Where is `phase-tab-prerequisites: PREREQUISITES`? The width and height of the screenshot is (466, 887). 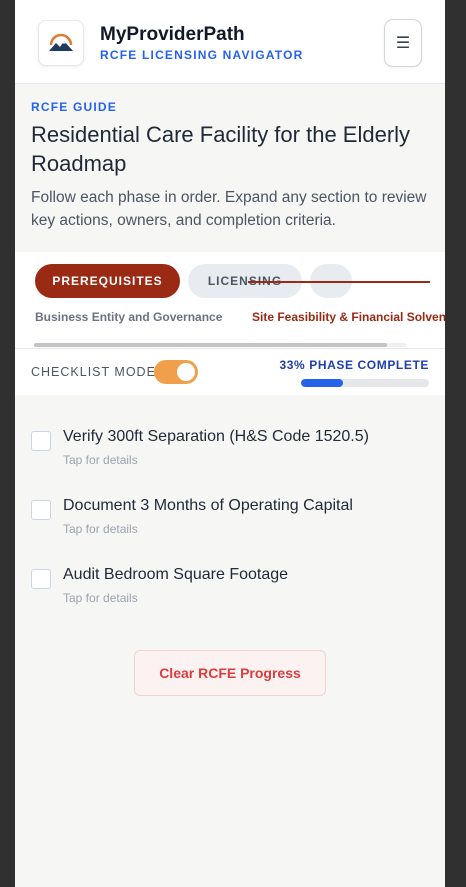
phase-tab-prerequisites: PREREQUISITES is located at coordinates (107, 281).